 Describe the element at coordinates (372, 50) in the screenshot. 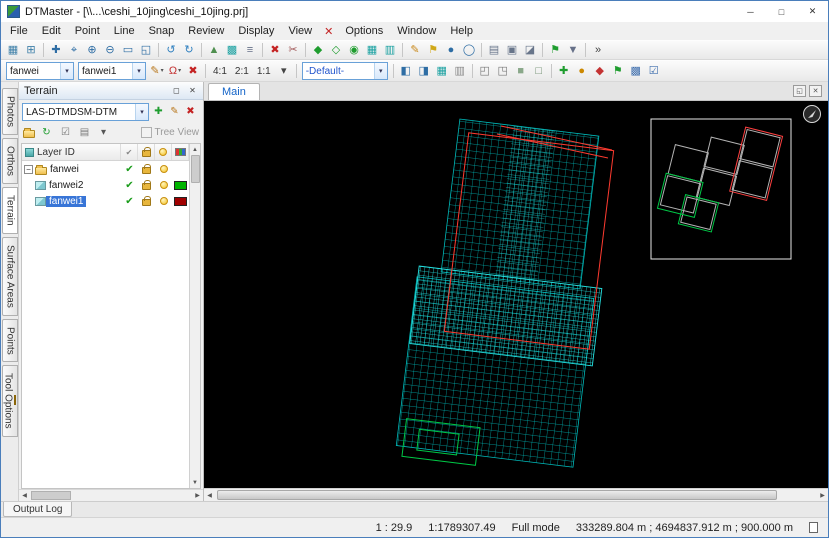

I see `dtm-grid-icon: ▦` at that location.